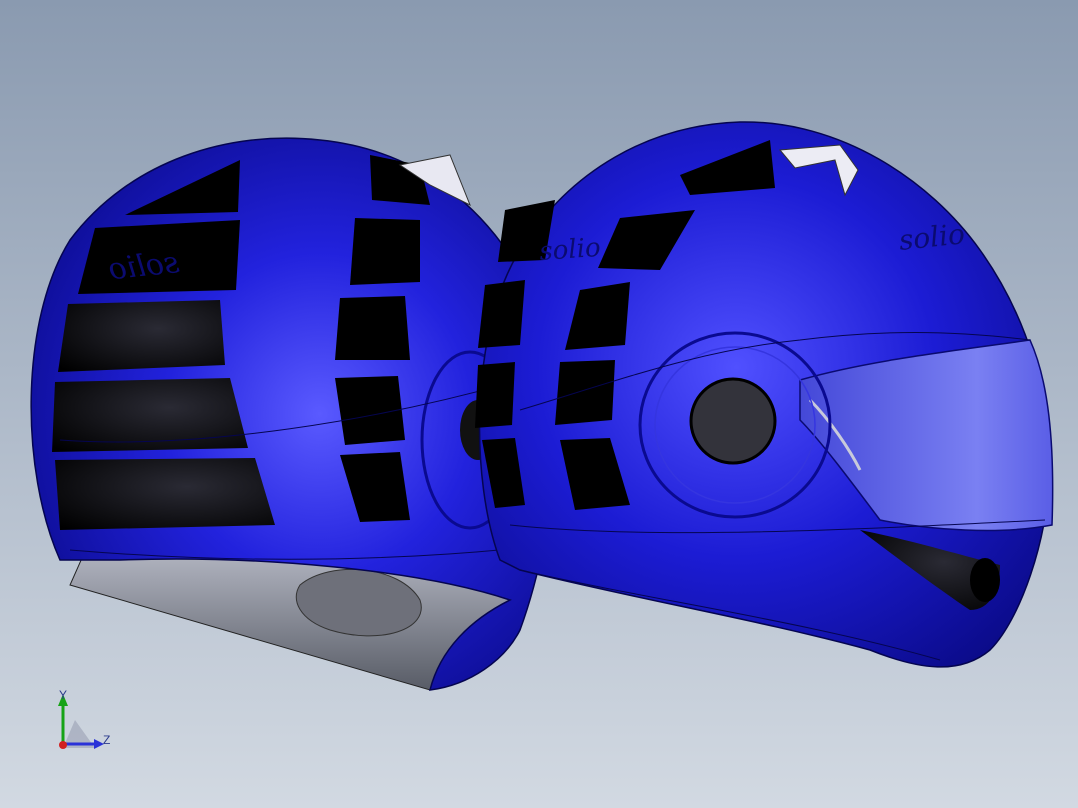 This screenshot has height=808, width=1078. What do you see at coordinates (63, 745) in the screenshot?
I see `x-axis-origin` at bounding box center [63, 745].